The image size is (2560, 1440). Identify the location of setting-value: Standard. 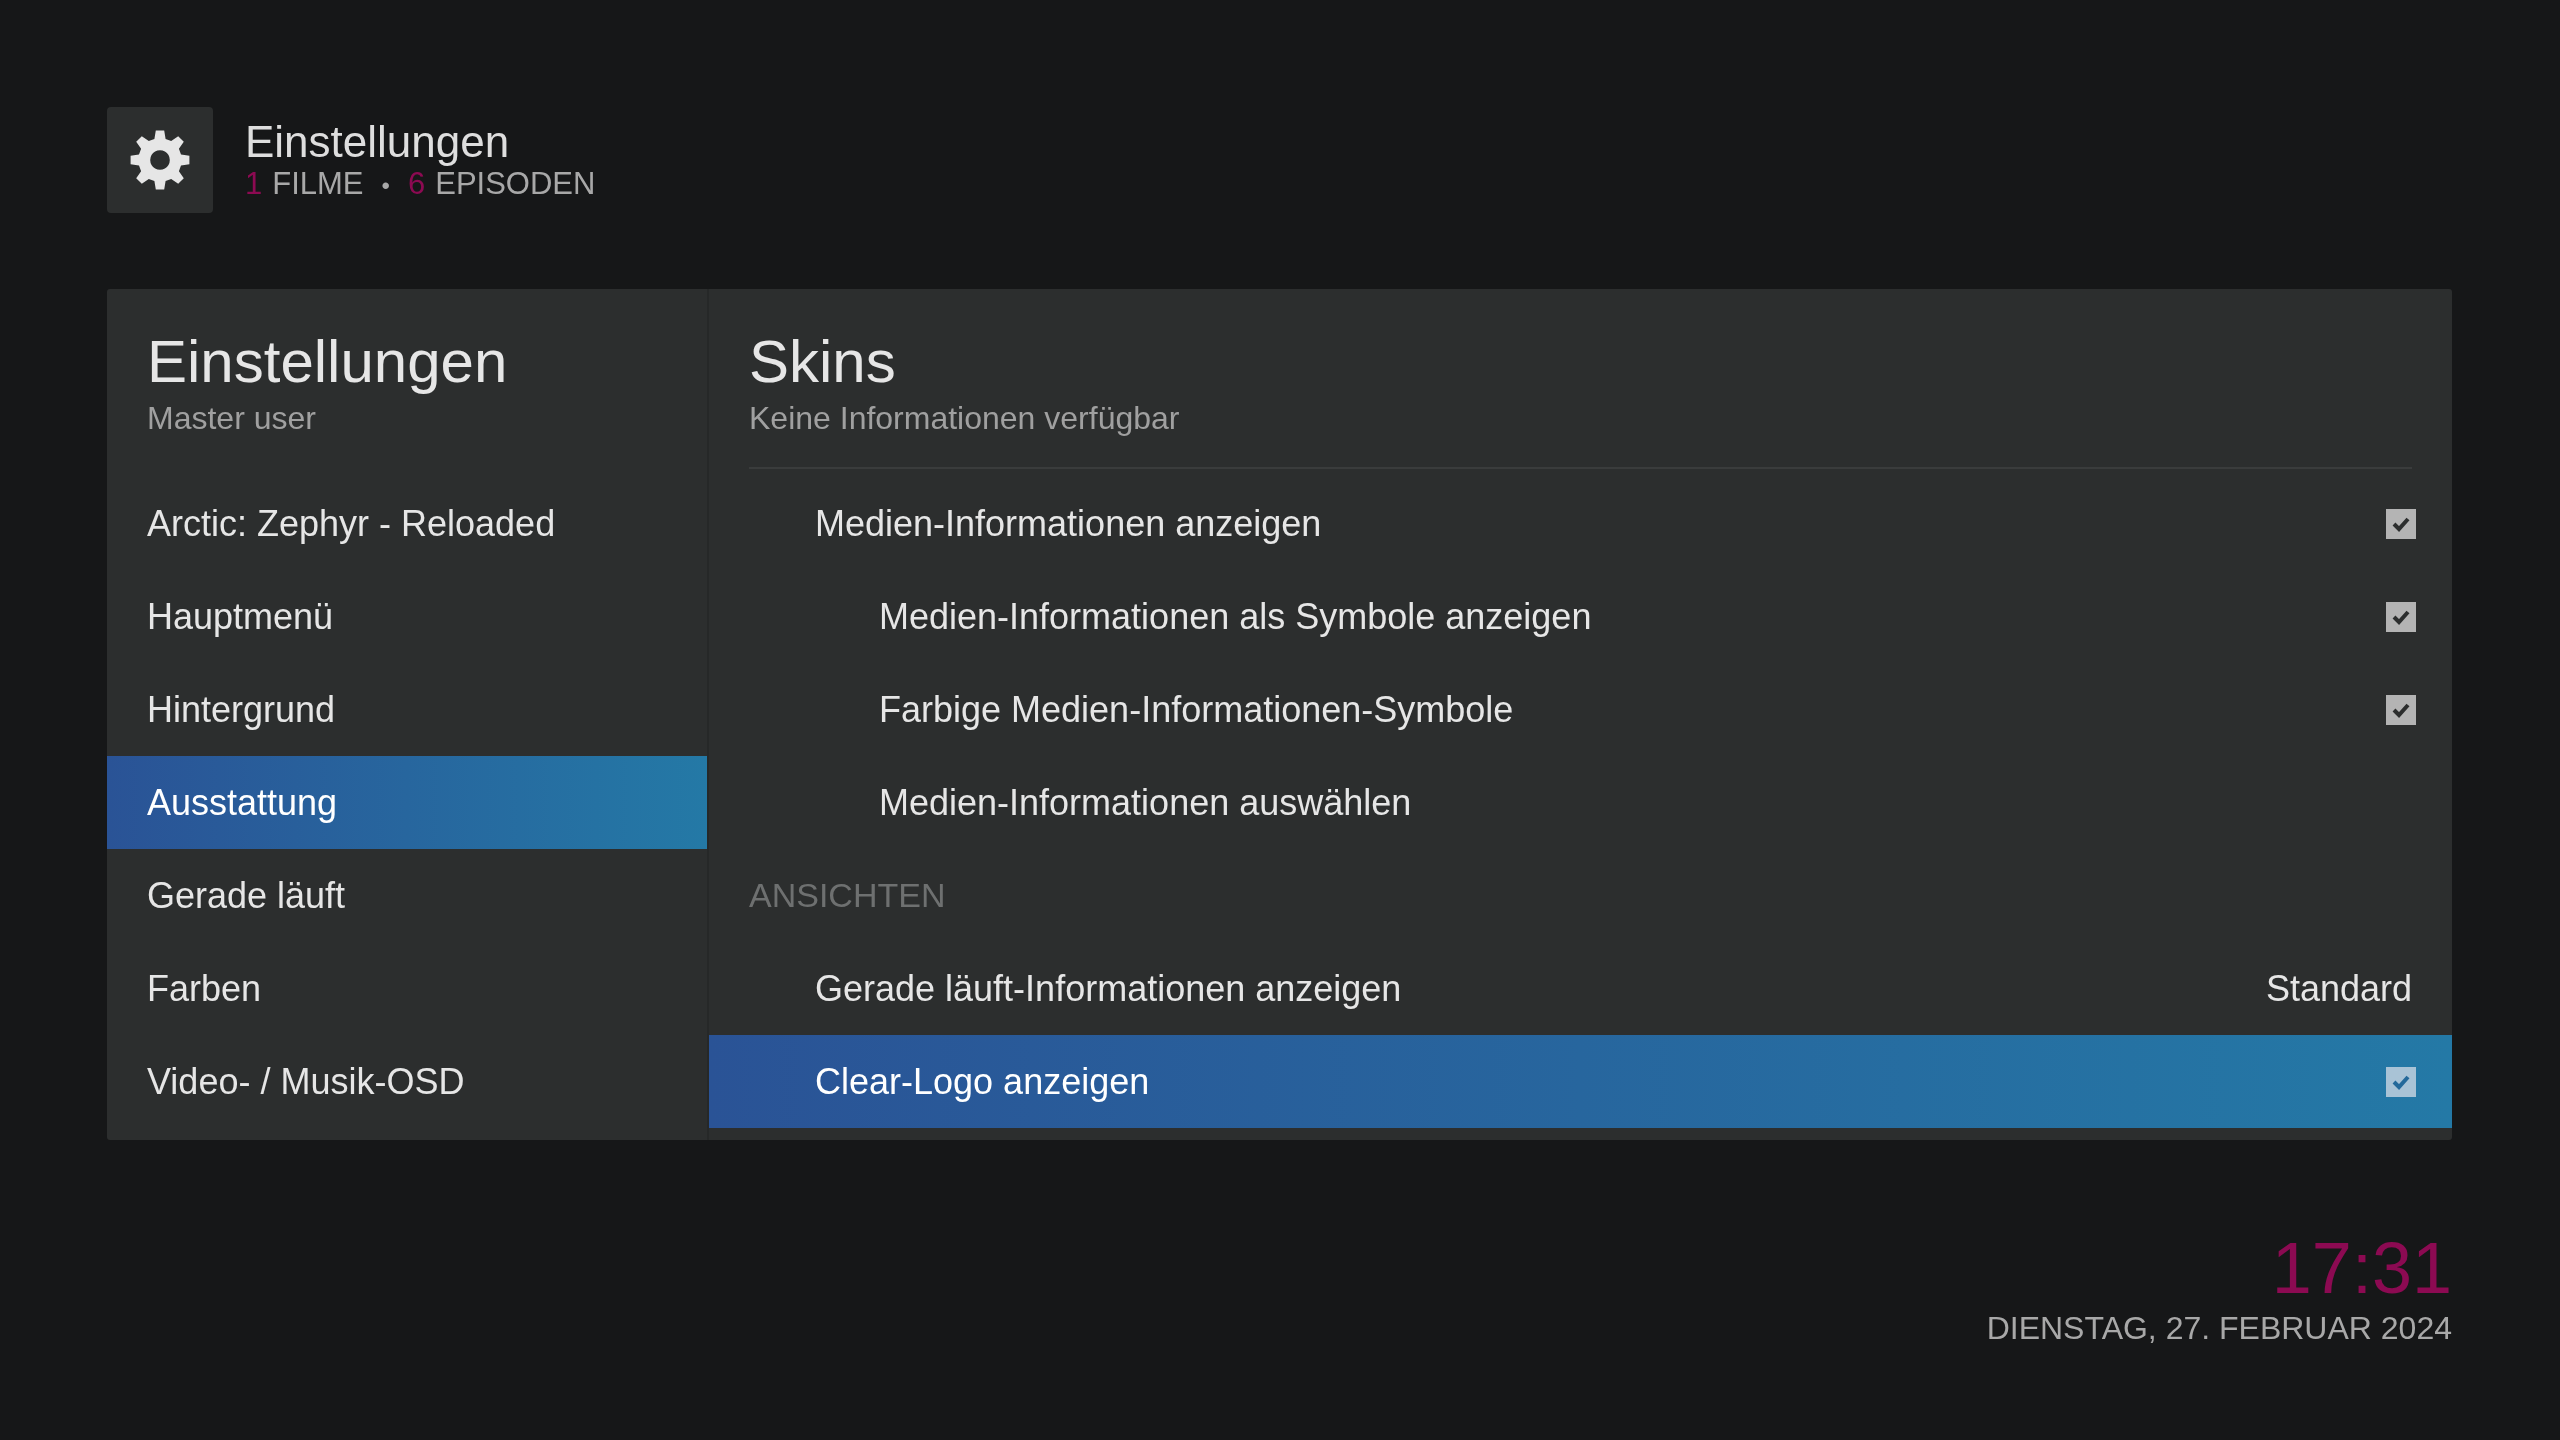
(2338, 988).